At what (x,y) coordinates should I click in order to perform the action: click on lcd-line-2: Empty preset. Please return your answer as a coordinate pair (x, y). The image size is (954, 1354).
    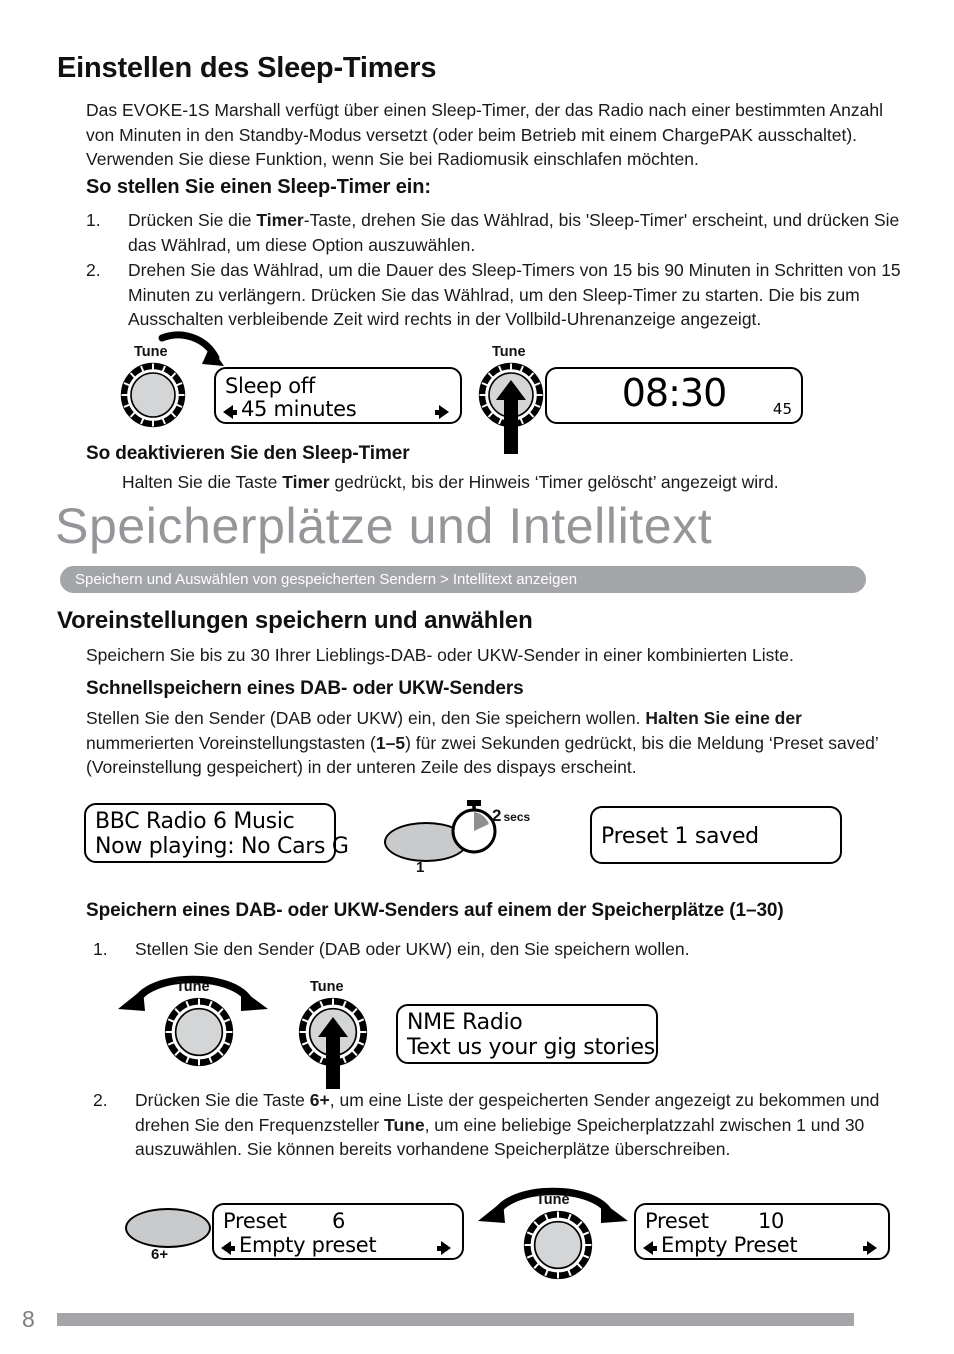
    Looking at the image, I should click on (308, 1245).